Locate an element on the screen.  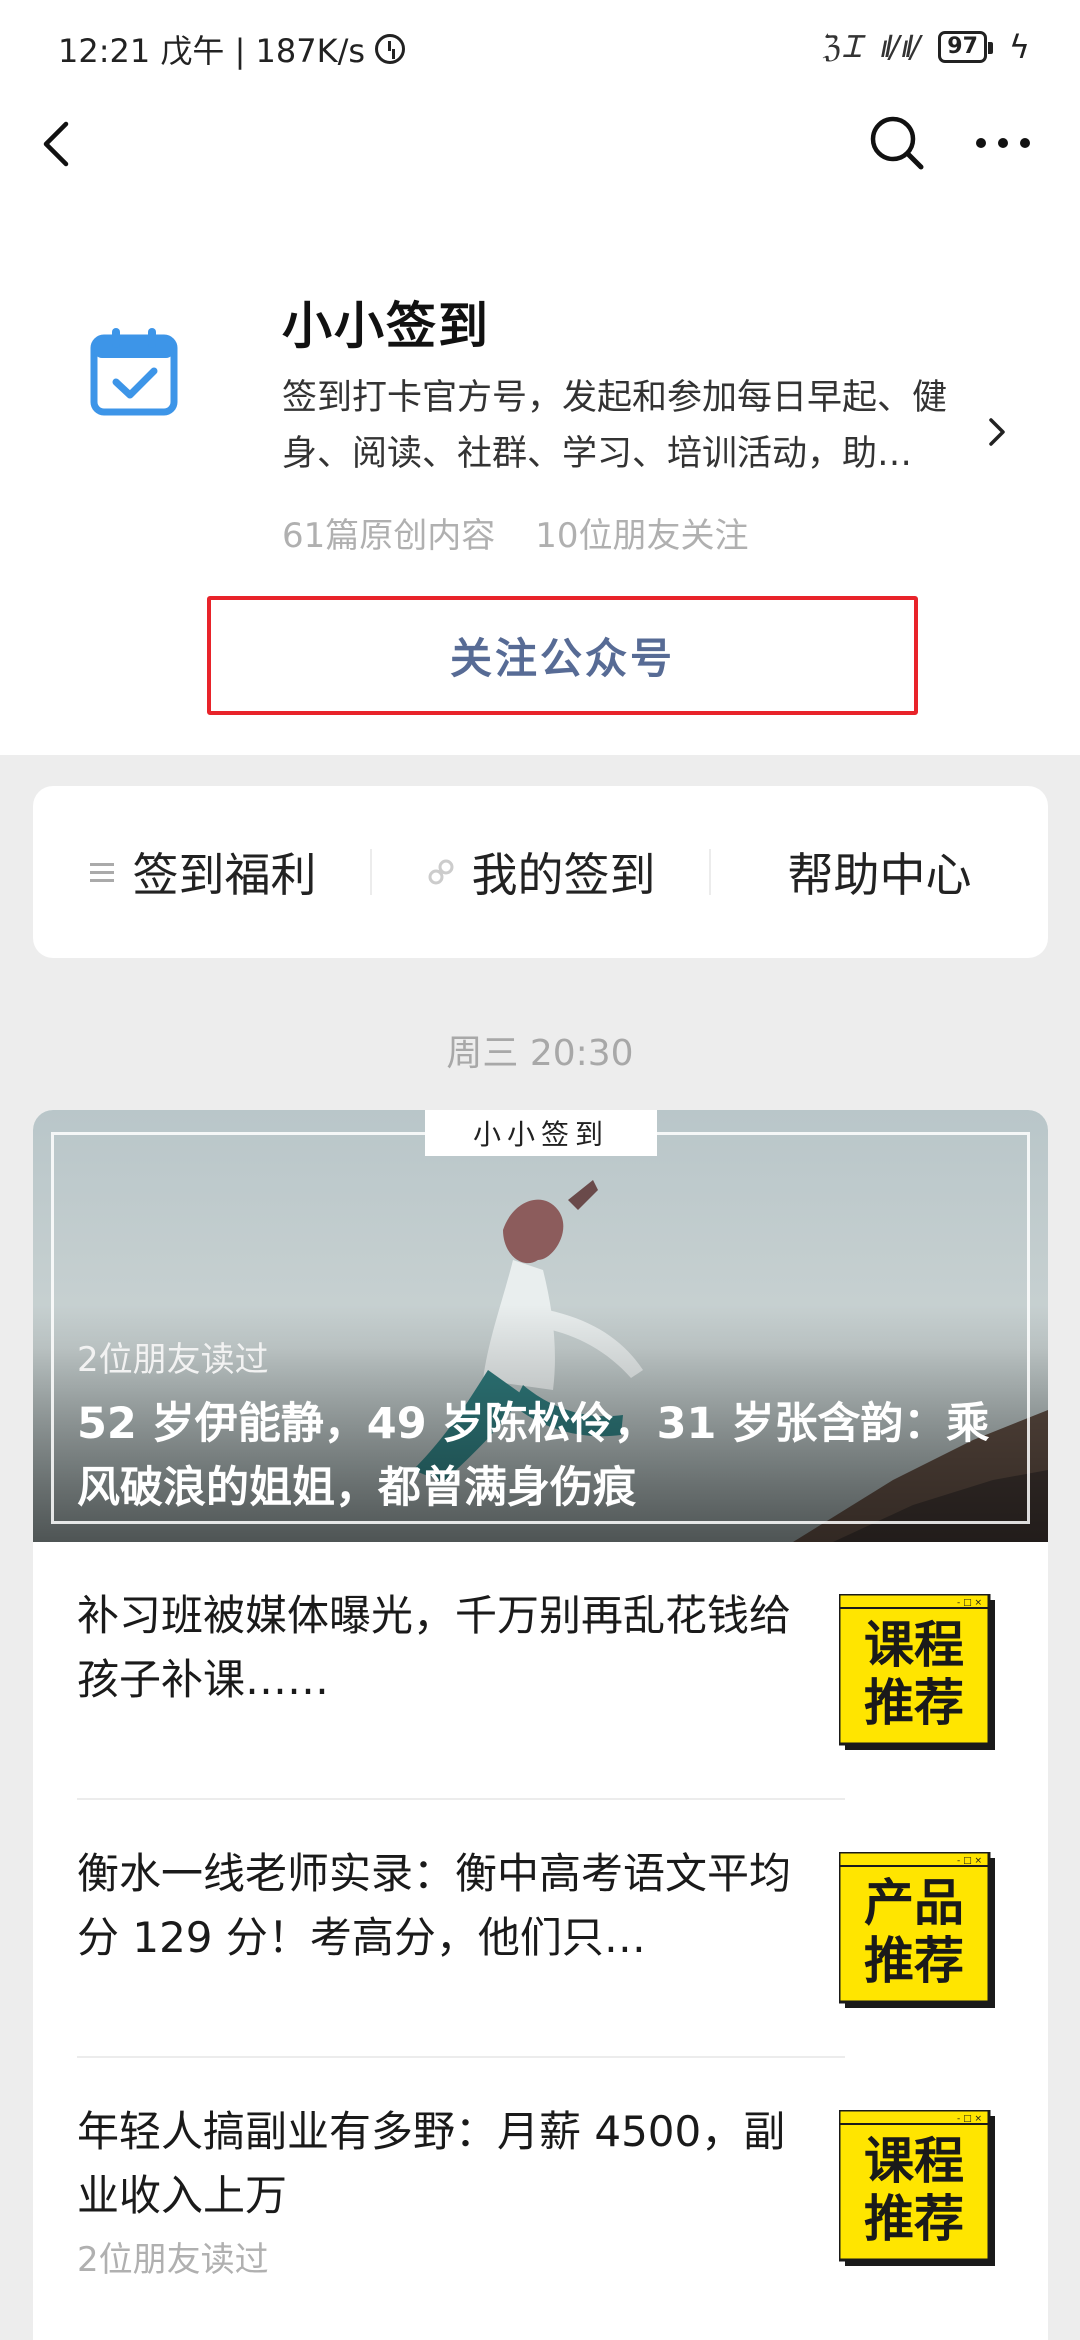
signal-bars-icon: ıI/ ıI/ is located at coordinates (900, 47).